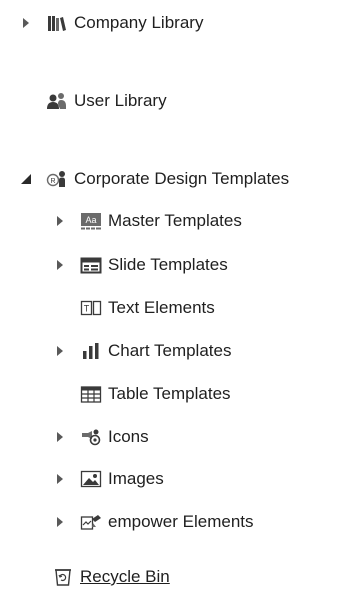 This screenshot has height=606, width=357. Describe the element at coordinates (26, 179) in the screenshot. I see `collapse-caret-icon` at that location.